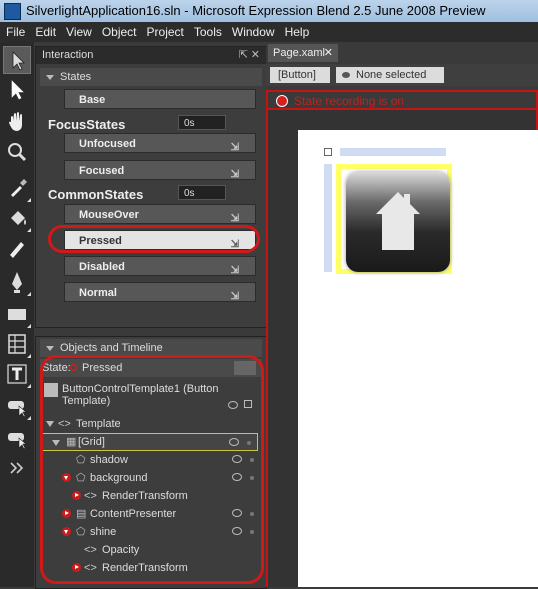 This screenshot has width=538, height=589. I want to click on crumb-none-label: None selected, so click(391, 75).